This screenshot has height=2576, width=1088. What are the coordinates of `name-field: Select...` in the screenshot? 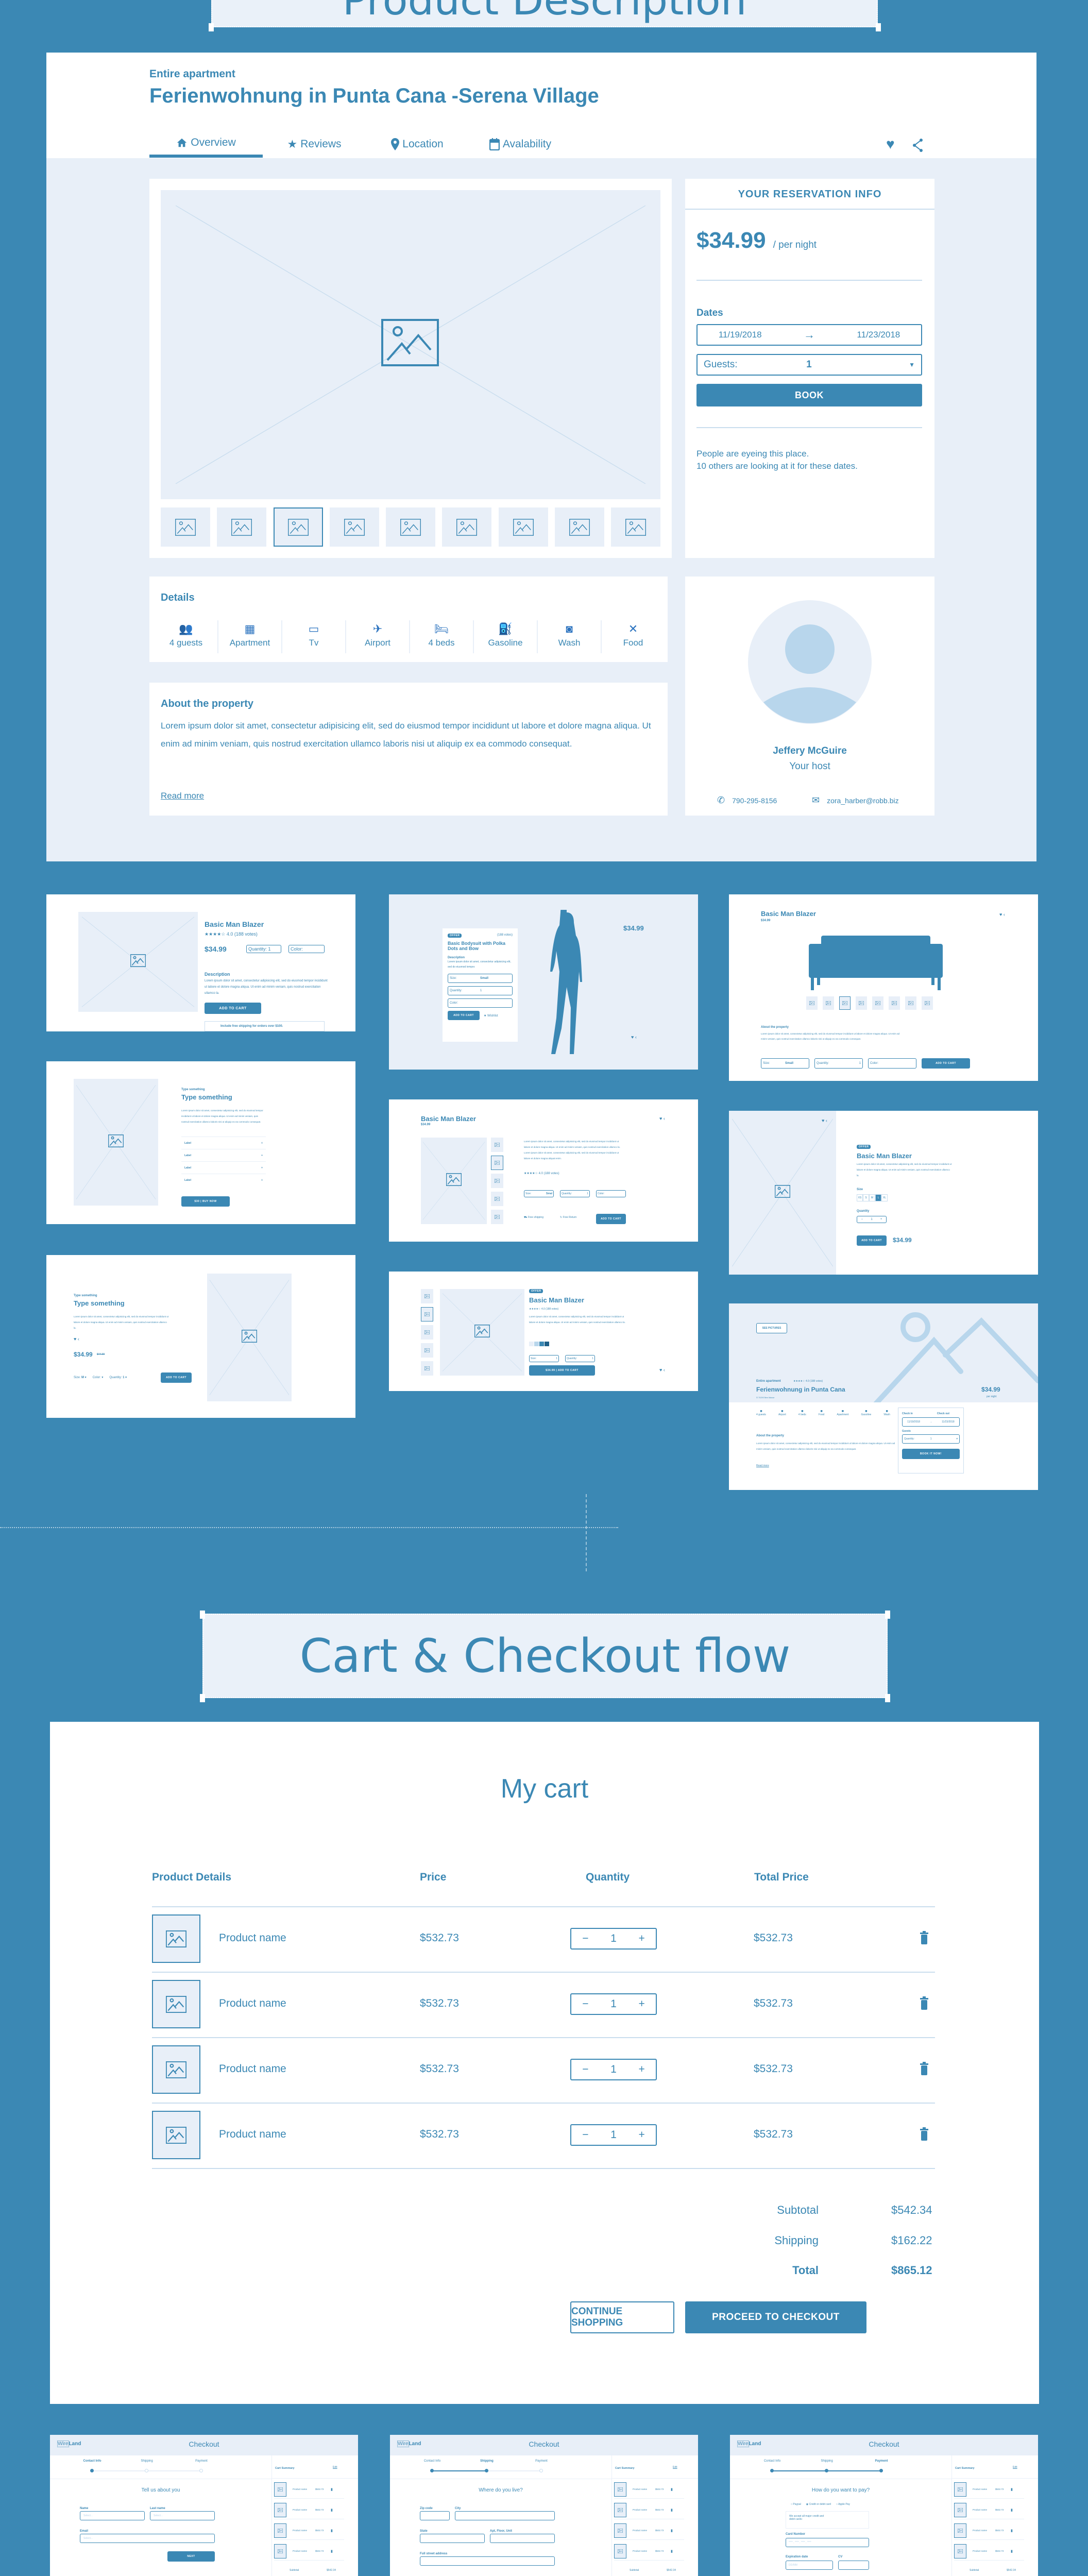 It's located at (112, 2515).